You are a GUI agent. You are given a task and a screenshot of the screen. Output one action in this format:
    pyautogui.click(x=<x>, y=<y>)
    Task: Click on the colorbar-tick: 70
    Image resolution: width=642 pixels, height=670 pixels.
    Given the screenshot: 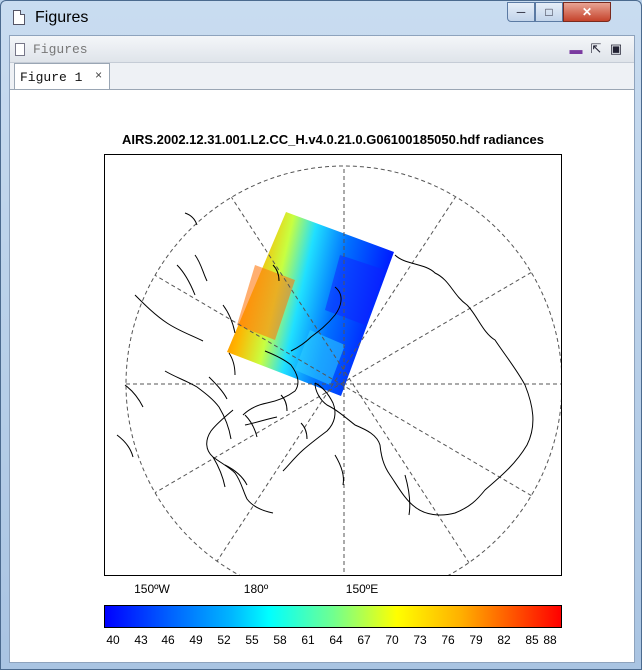 What is the action you would take?
    pyautogui.click(x=392, y=640)
    